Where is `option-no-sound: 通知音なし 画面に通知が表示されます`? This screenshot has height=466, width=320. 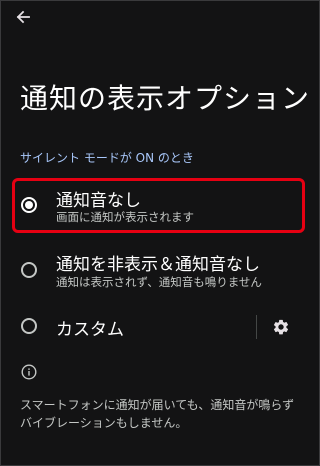
option-no-sound: 通知音なし 画面に通知が表示されます is located at coordinates (160, 205).